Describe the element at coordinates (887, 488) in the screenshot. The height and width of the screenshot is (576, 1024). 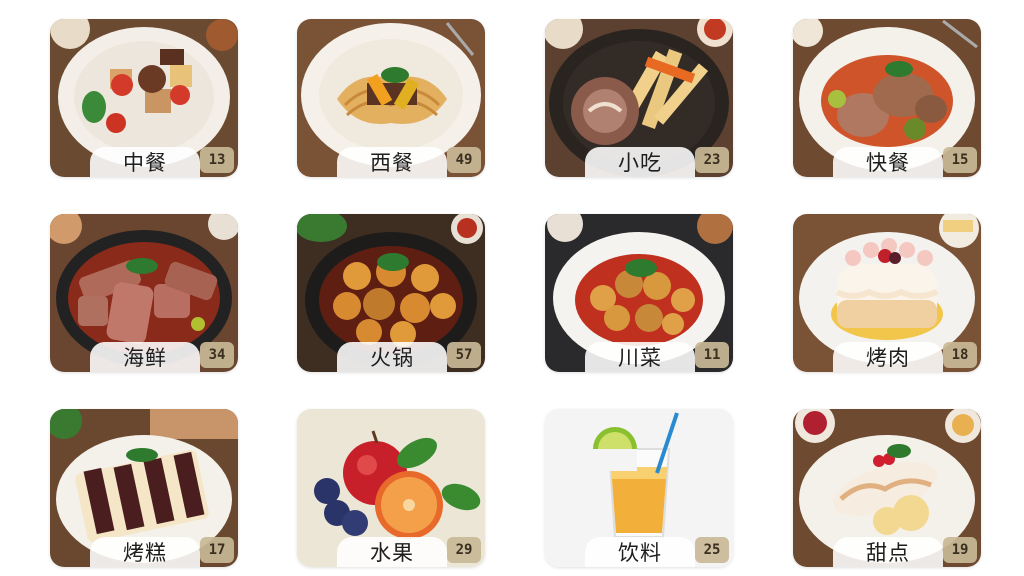
I see `category-card-dessert: 甜点 19` at that location.